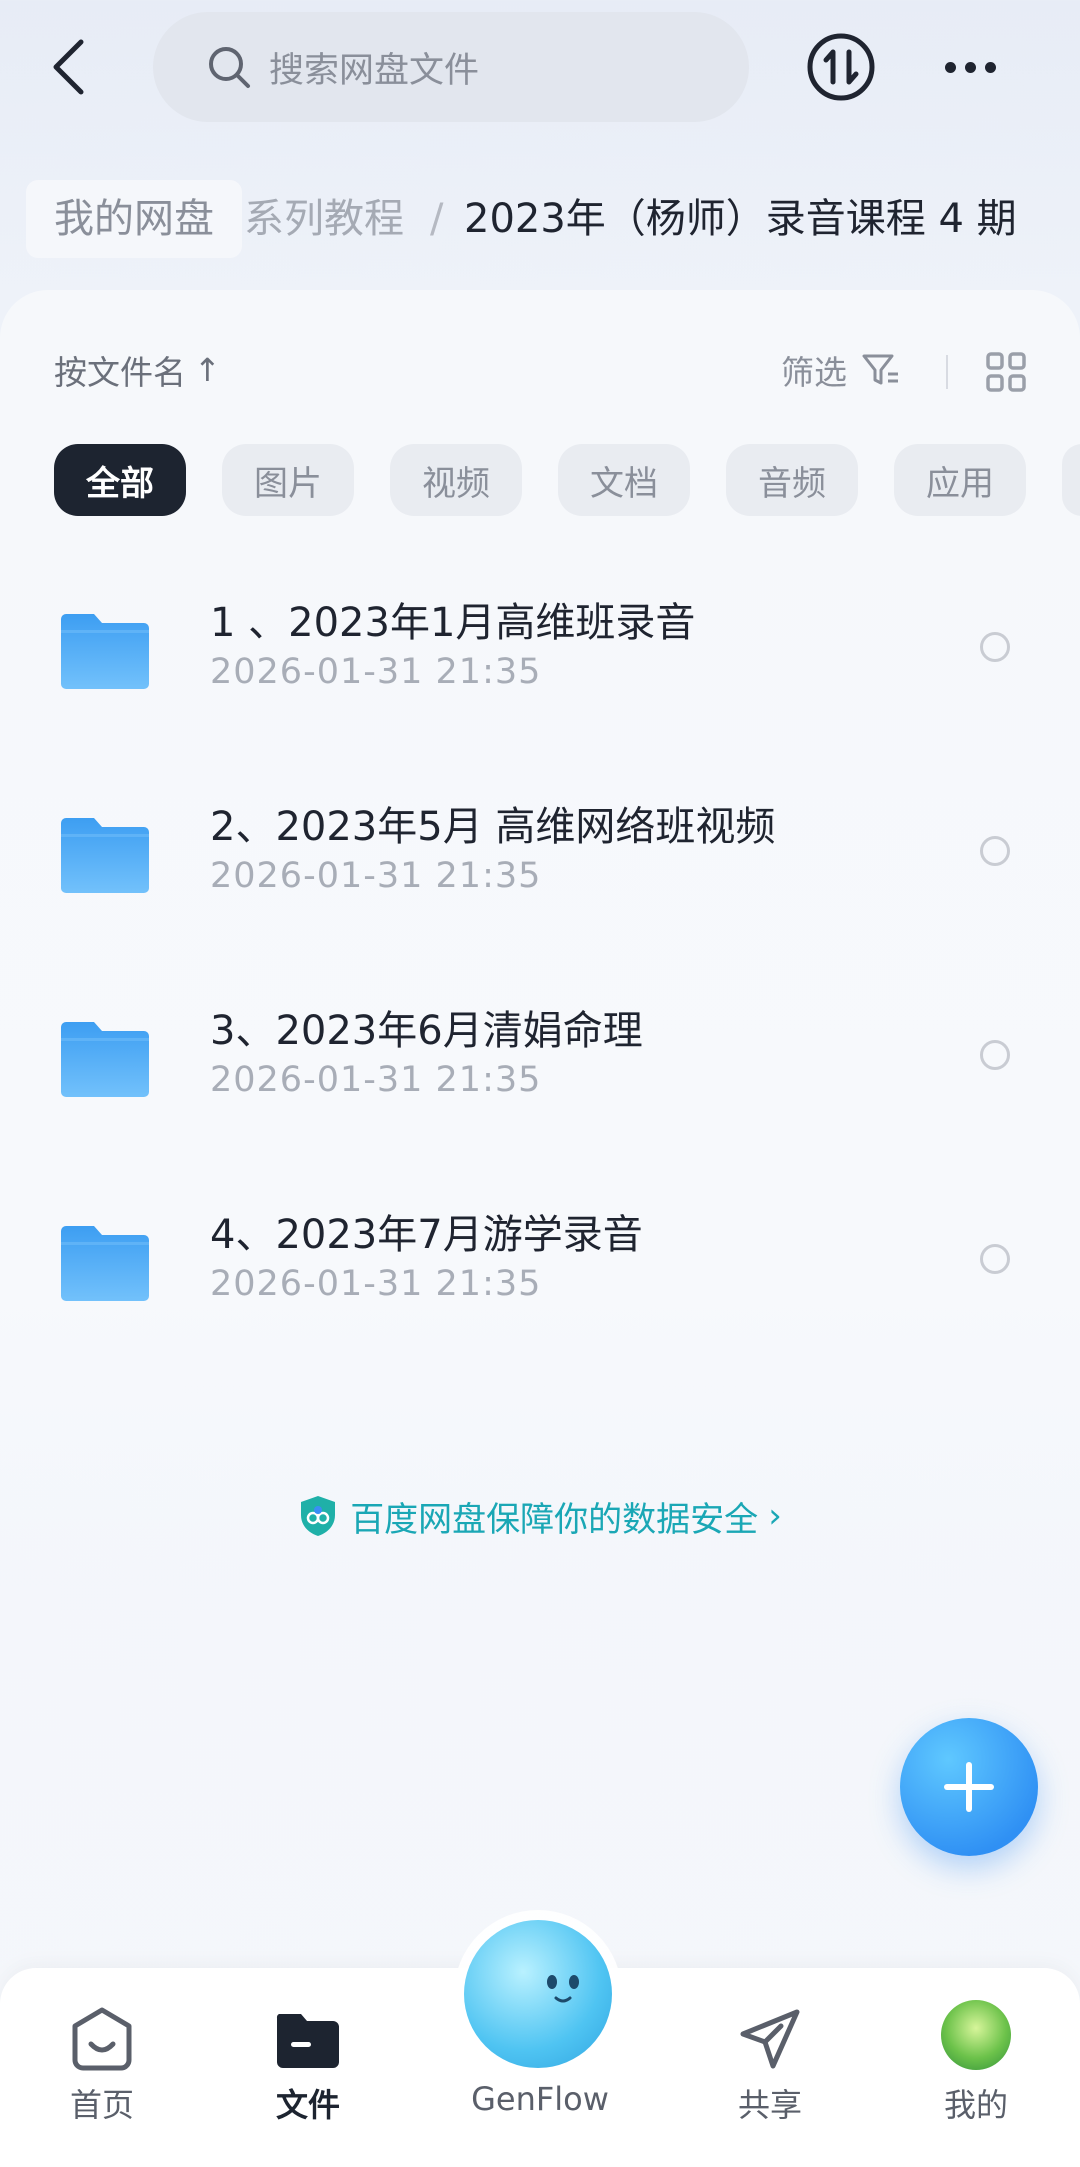  Describe the element at coordinates (134, 219) in the screenshot. I see `breadcrumb-home: 我的网盘` at that location.